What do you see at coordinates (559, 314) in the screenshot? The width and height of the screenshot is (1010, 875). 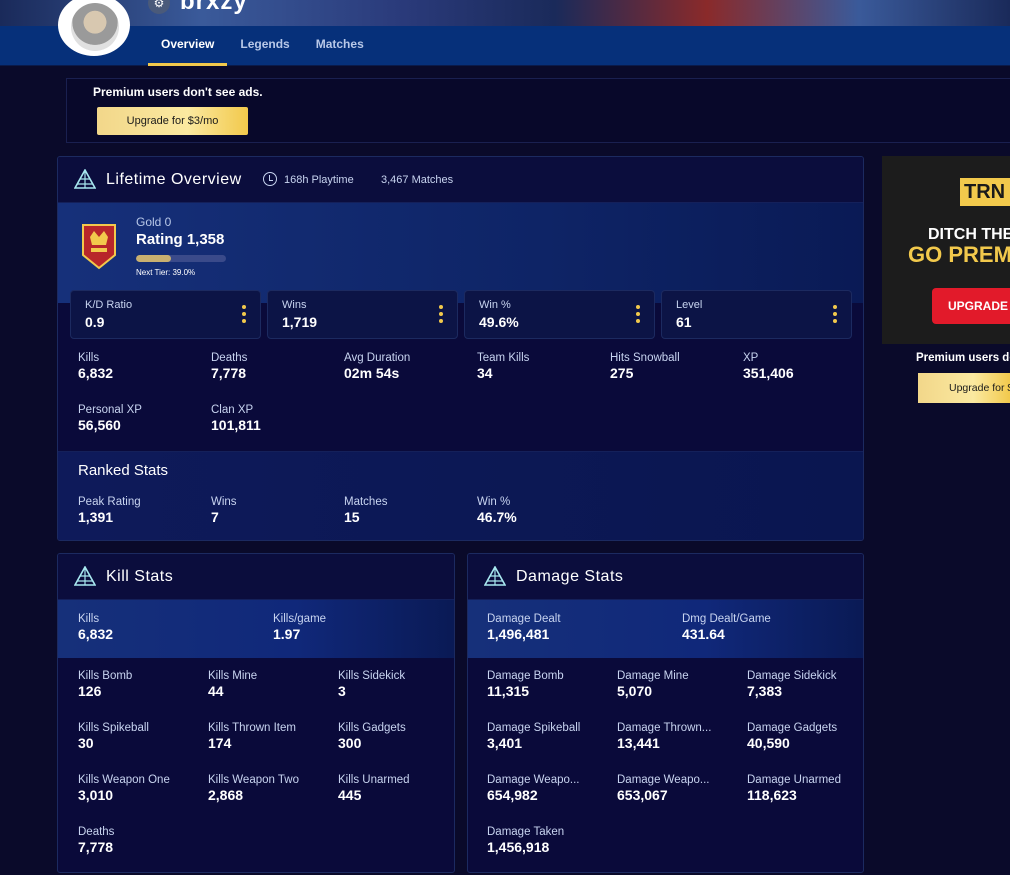 I see `stat-win-percent: Win % 49.6%` at bounding box center [559, 314].